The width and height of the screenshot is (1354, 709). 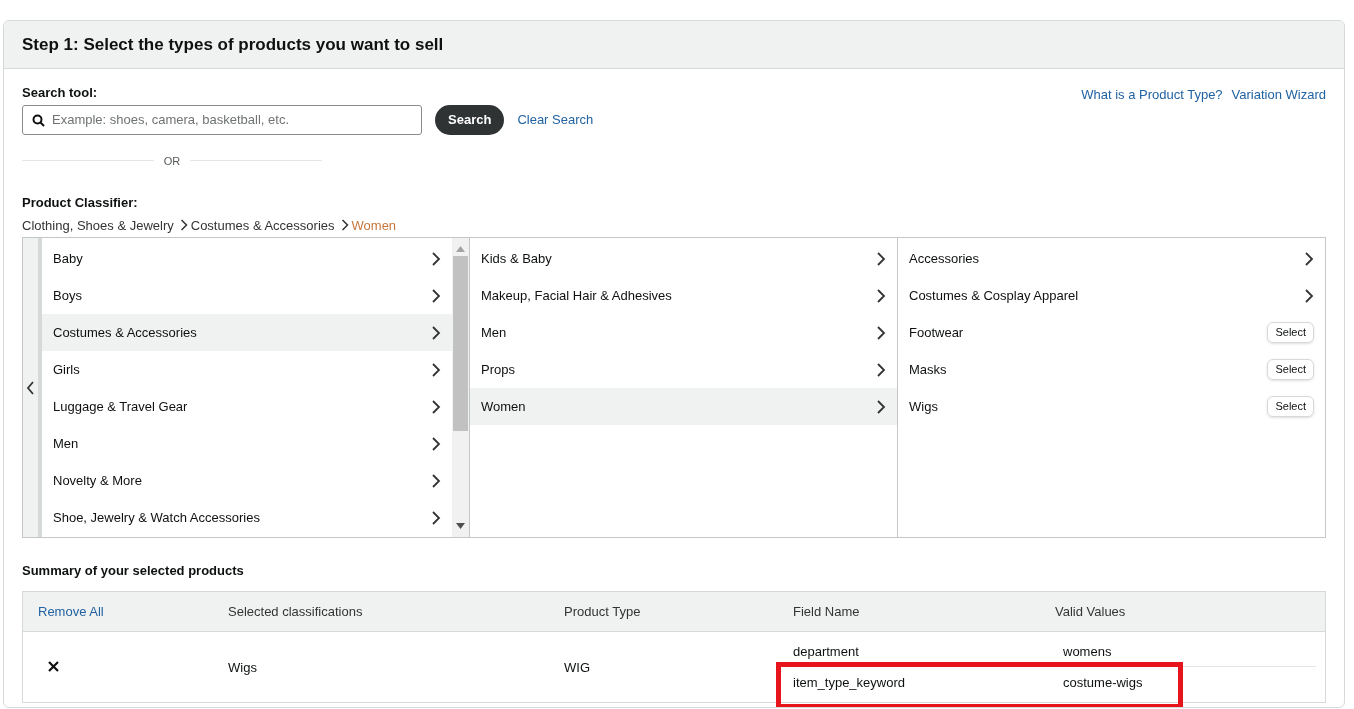 I want to click on panel-title: Step 1: Select the types of products you want to sell, so click(x=233, y=44).